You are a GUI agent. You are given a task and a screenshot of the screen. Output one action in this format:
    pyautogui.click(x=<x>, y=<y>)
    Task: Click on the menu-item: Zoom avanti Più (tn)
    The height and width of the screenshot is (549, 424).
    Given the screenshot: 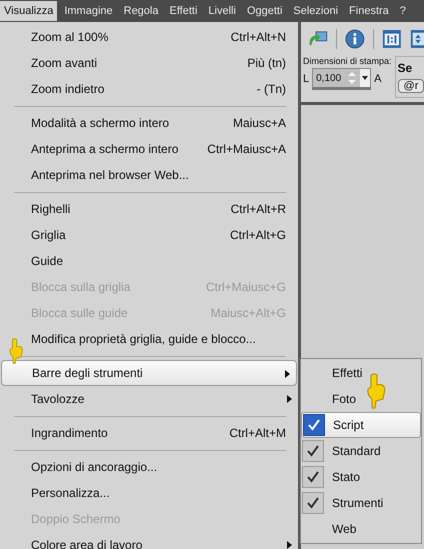 What is the action you would take?
    pyautogui.click(x=149, y=63)
    